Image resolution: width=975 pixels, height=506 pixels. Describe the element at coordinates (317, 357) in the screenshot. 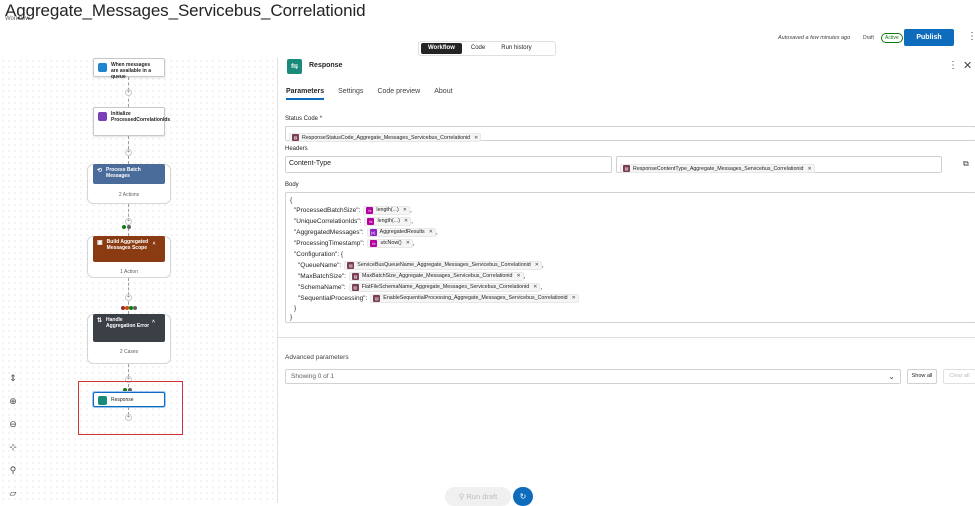

I see `advanced-parameters-label: Advanced parameters` at that location.